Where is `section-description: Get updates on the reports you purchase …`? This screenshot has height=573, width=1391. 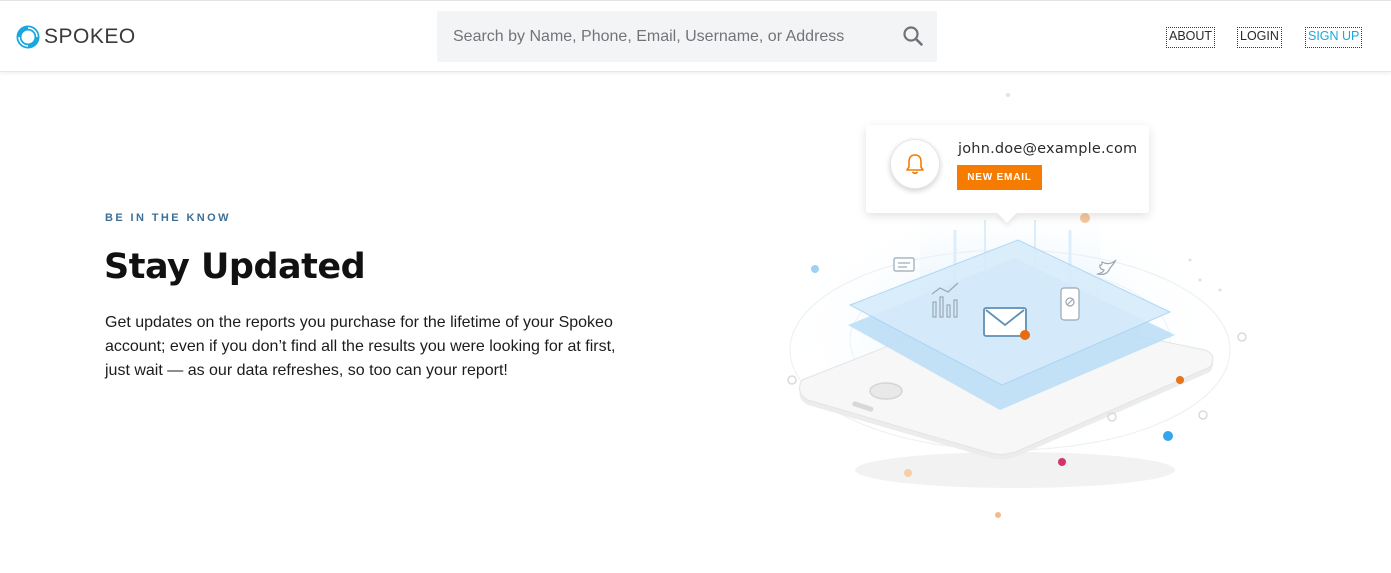
section-description: Get updates on the reports you purchase … is located at coordinates (360, 346).